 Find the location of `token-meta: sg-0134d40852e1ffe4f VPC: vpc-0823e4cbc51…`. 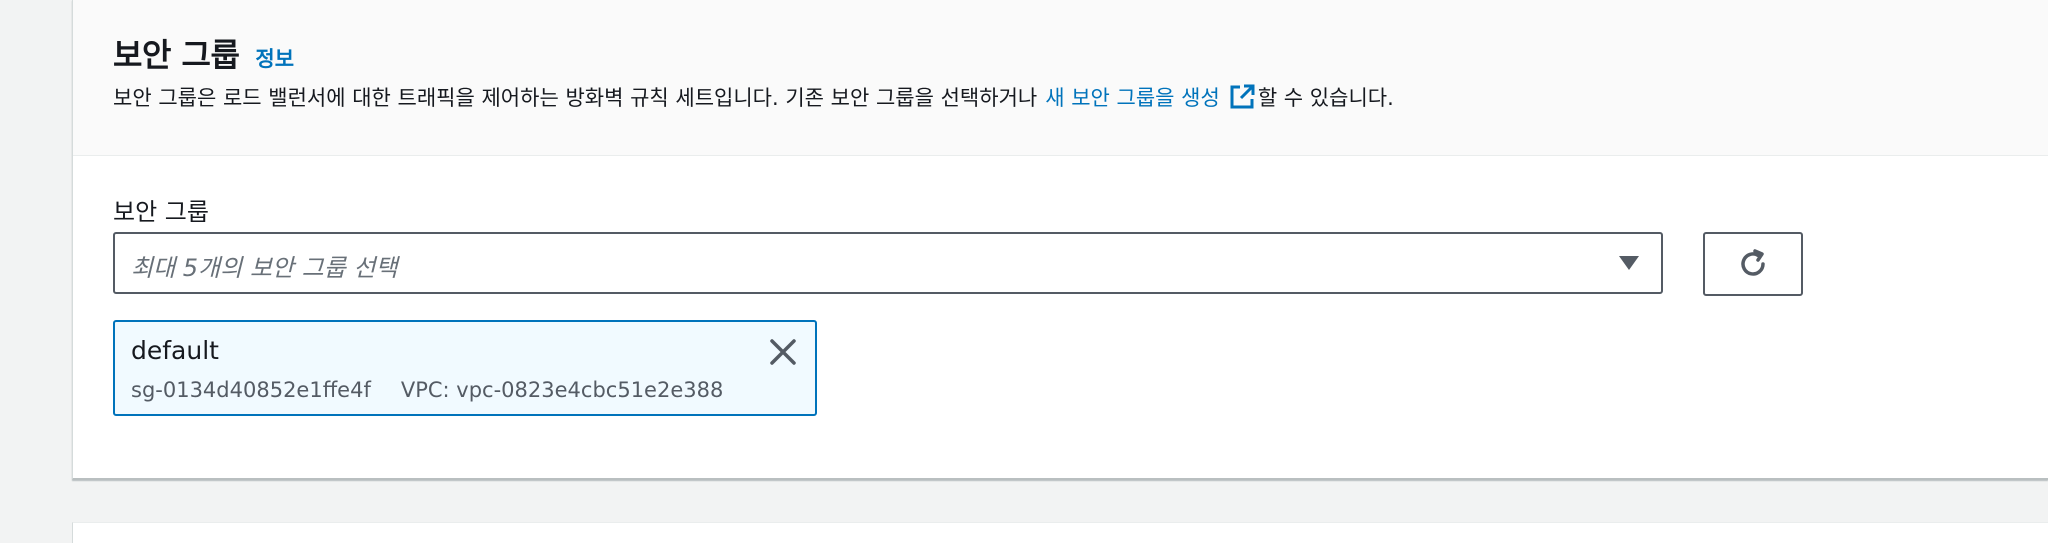

token-meta: sg-0134d40852e1ffe4f VPC: vpc-0823e4cbc51… is located at coordinates (427, 390).